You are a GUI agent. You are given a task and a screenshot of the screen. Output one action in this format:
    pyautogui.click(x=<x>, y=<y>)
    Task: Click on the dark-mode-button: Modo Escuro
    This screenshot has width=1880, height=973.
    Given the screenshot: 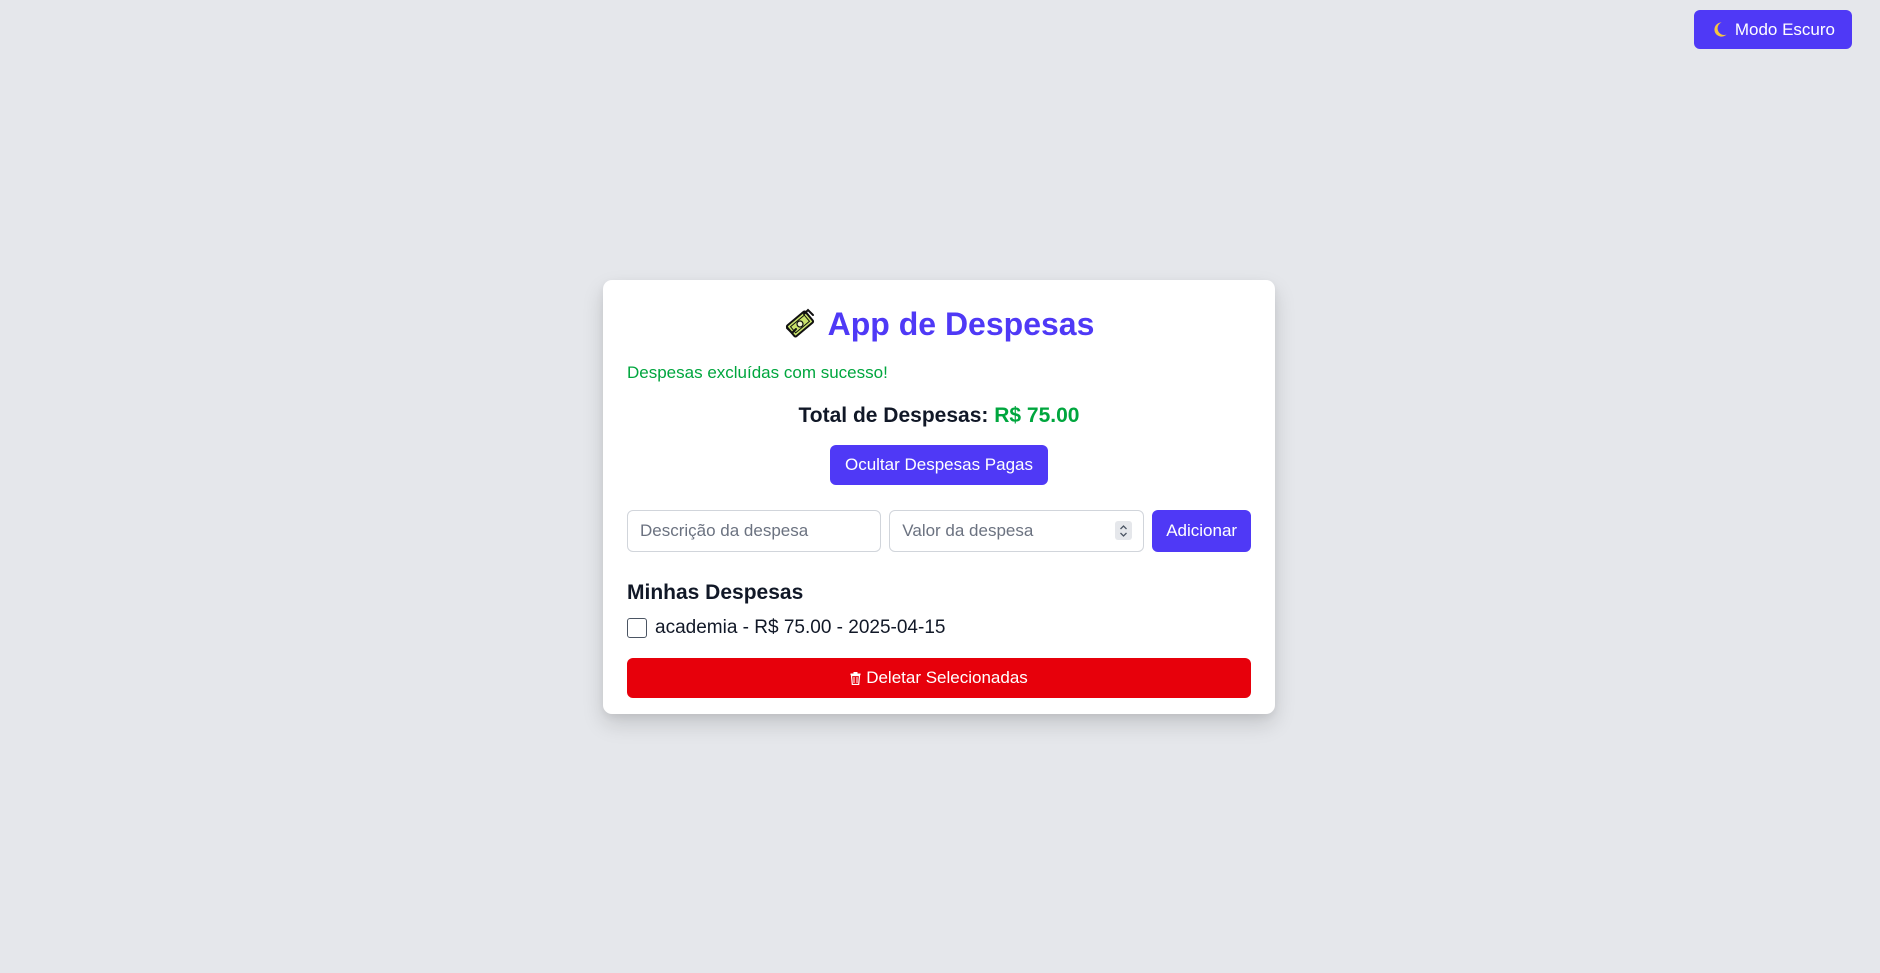 What is the action you would take?
    pyautogui.click(x=1772, y=29)
    